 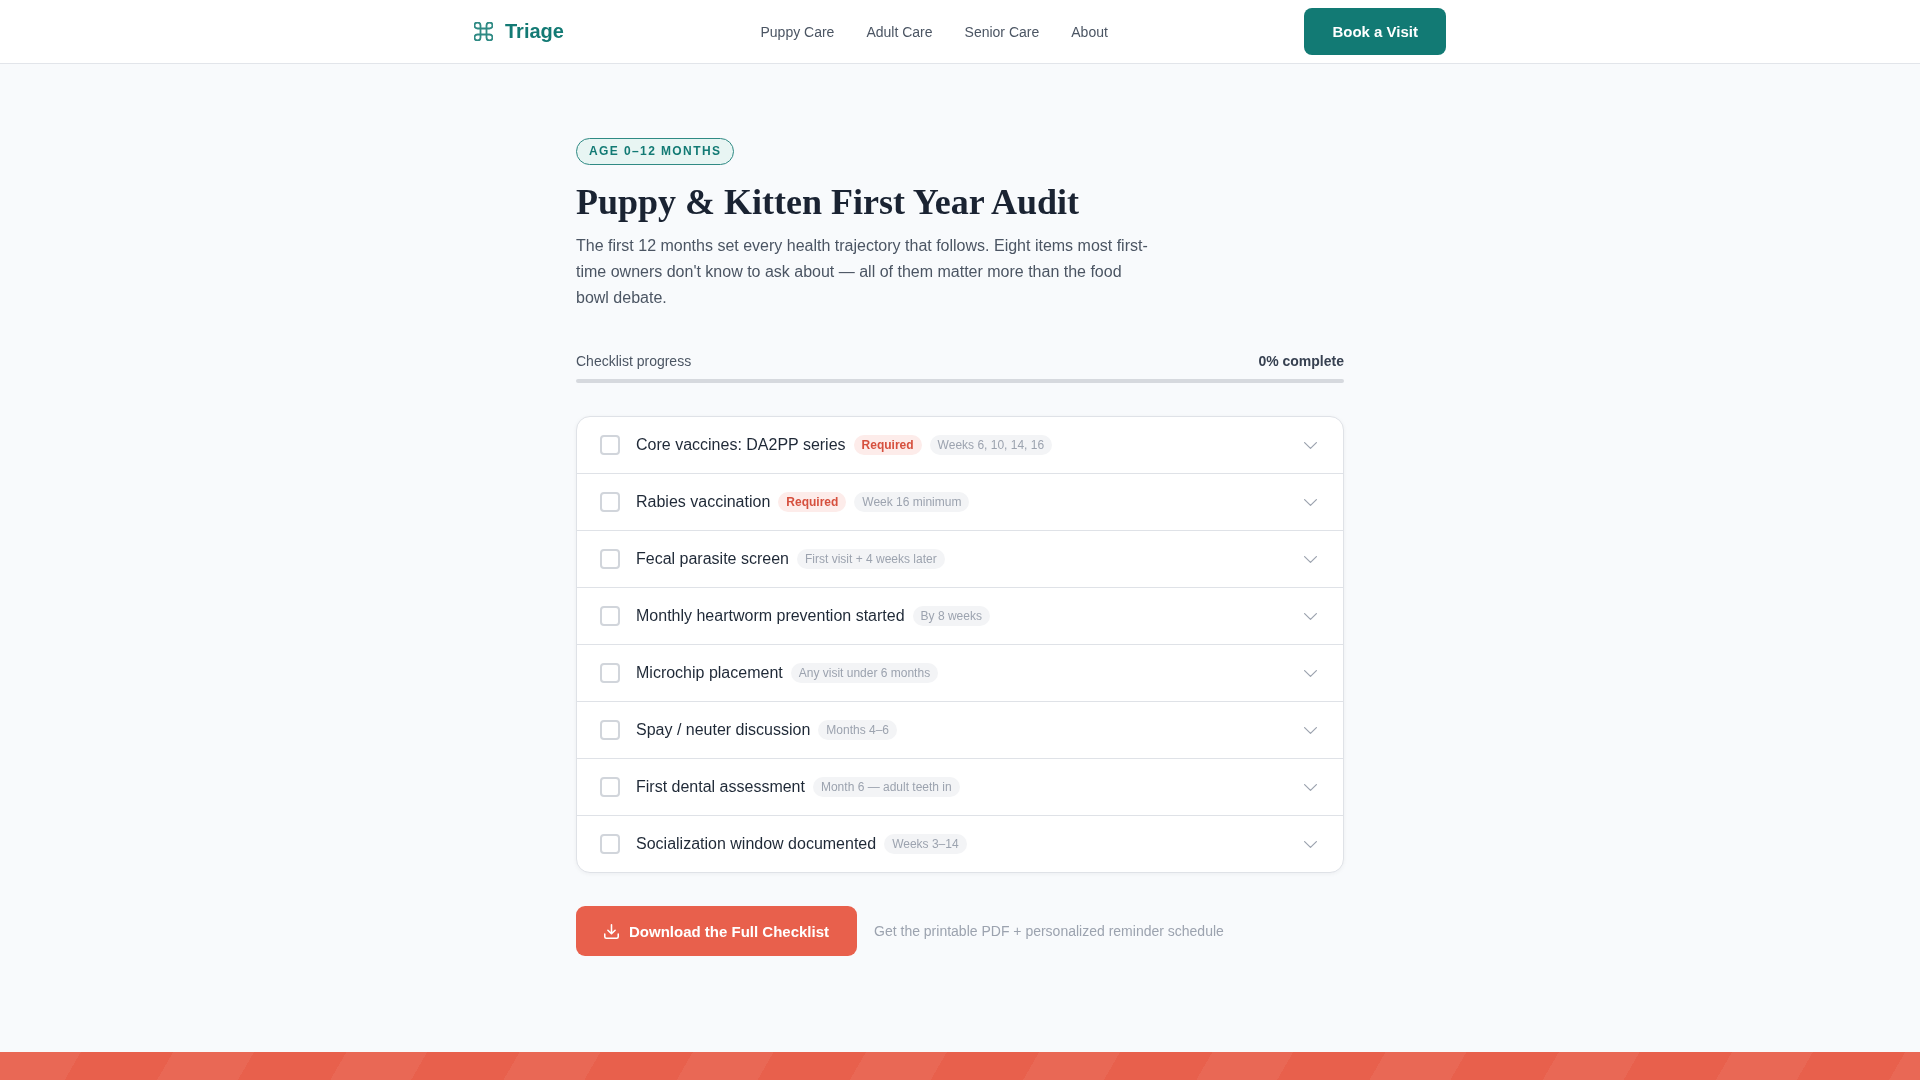 What do you see at coordinates (712, 559) in the screenshot?
I see `checklist-item-title: Fecal parasite screen` at bounding box center [712, 559].